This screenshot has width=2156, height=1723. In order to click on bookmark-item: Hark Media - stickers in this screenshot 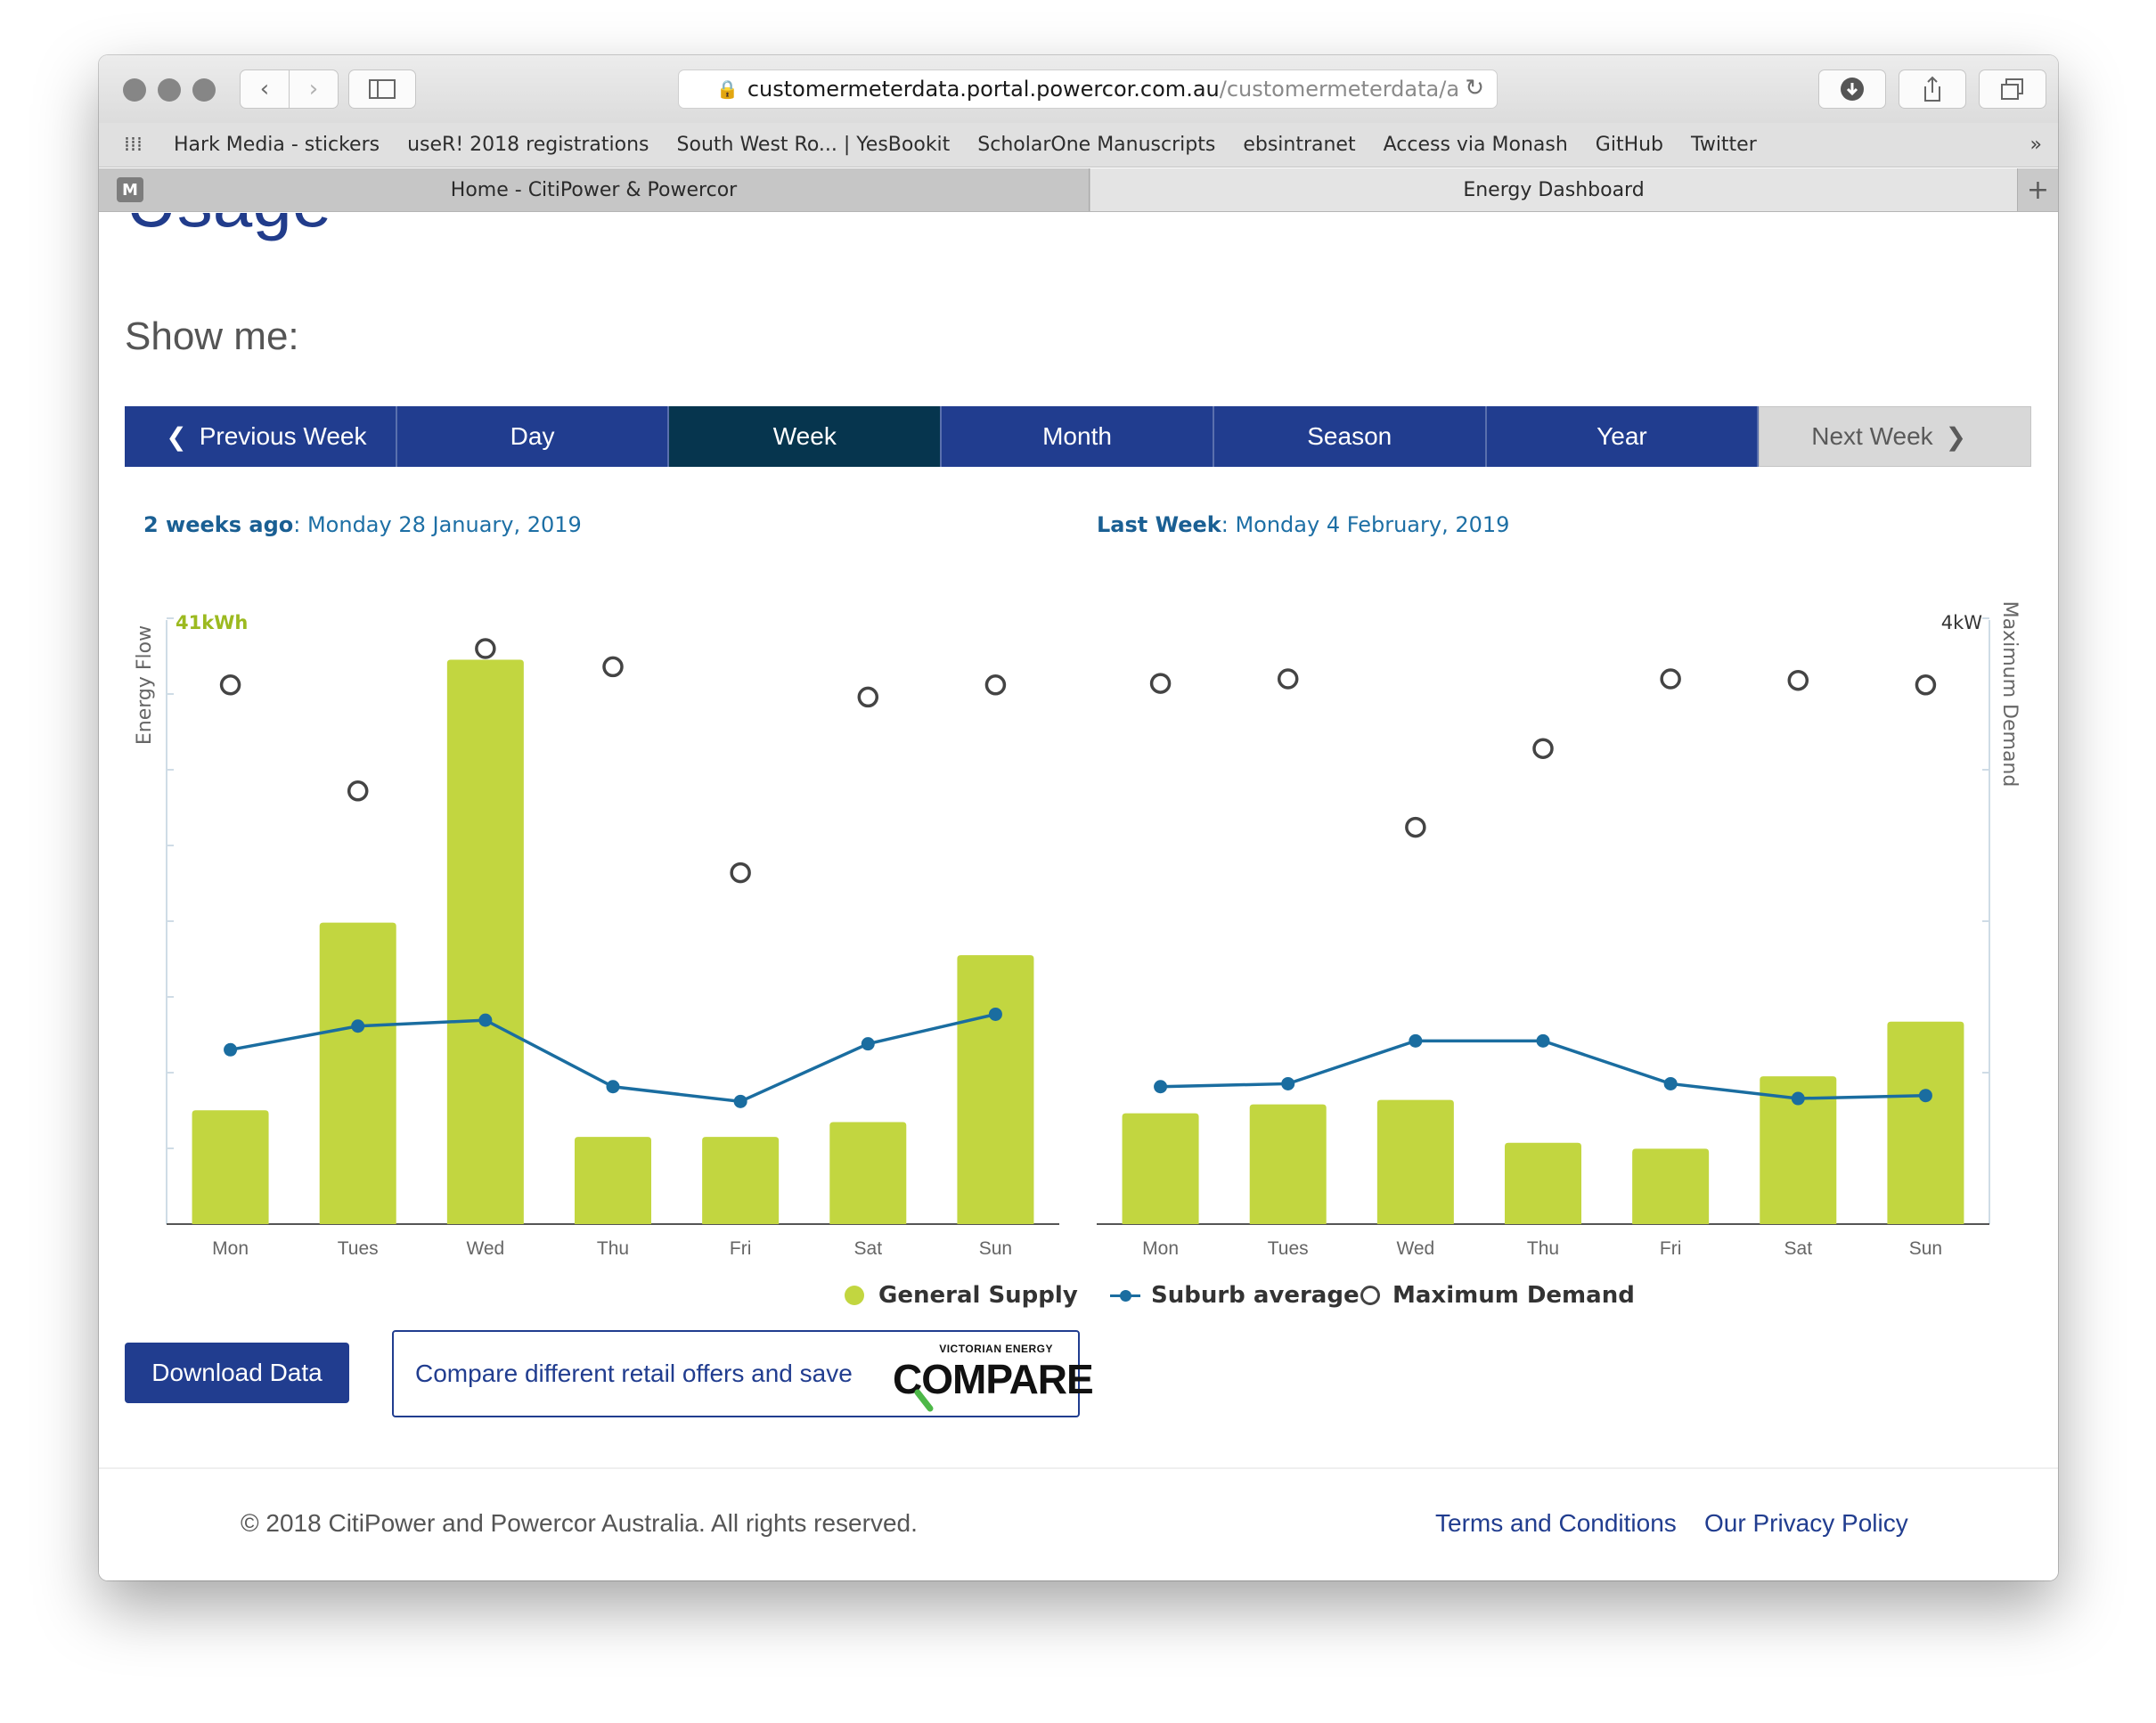, I will do `click(277, 145)`.